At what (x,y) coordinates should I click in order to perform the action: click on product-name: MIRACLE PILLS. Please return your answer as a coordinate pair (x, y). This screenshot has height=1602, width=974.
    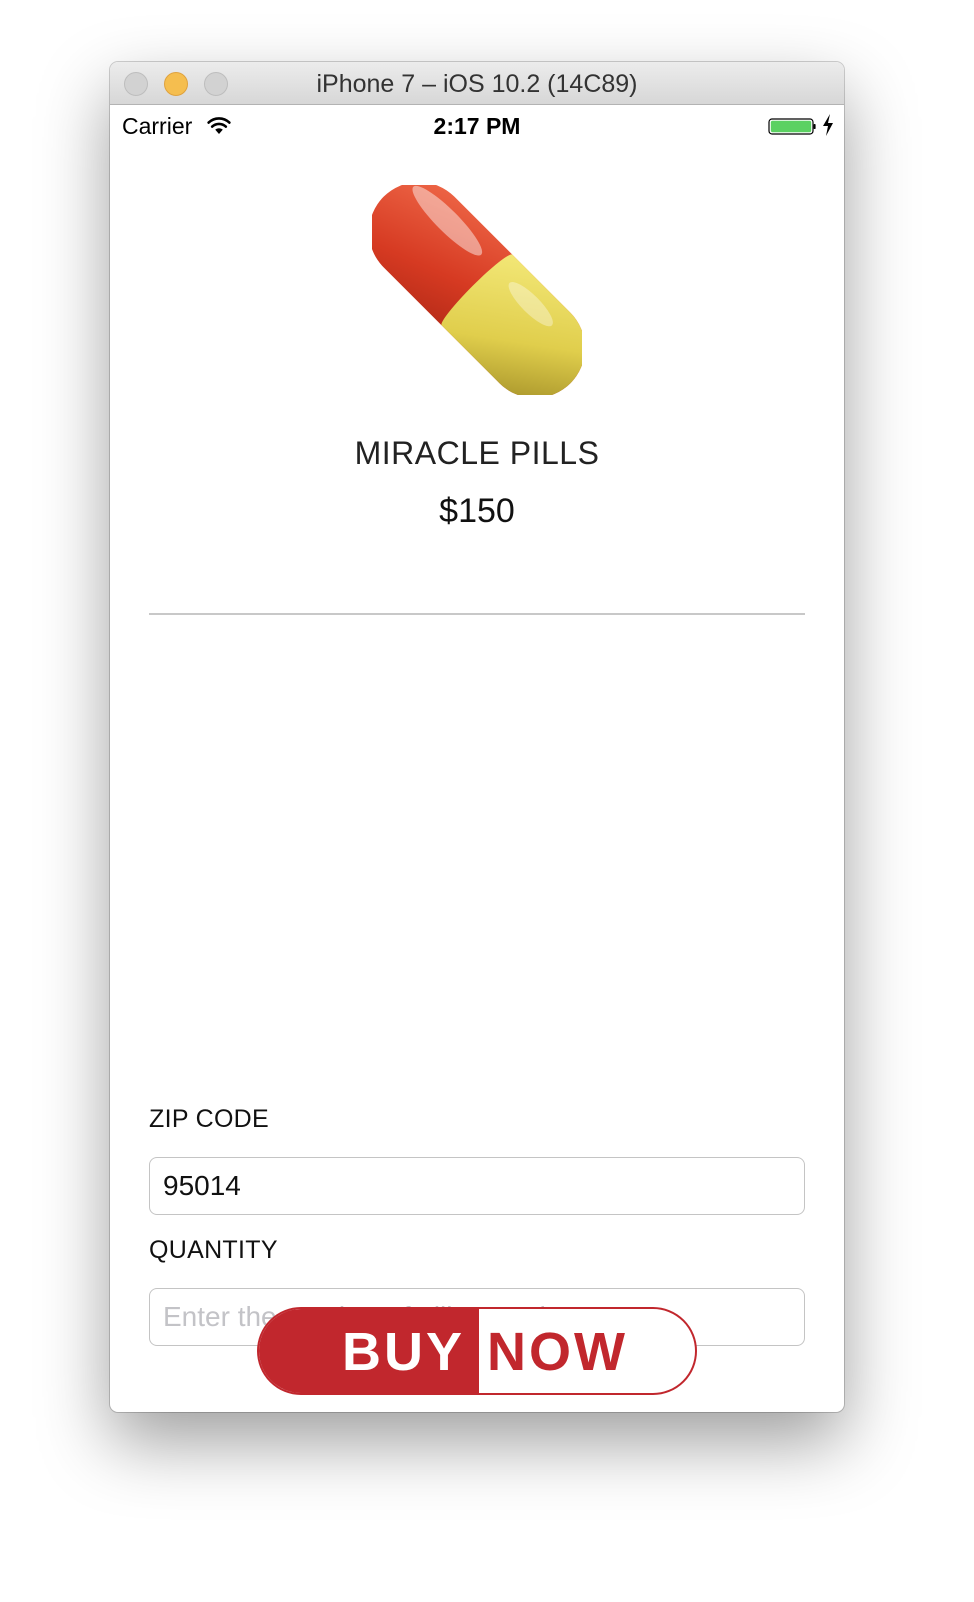
    Looking at the image, I should click on (477, 453).